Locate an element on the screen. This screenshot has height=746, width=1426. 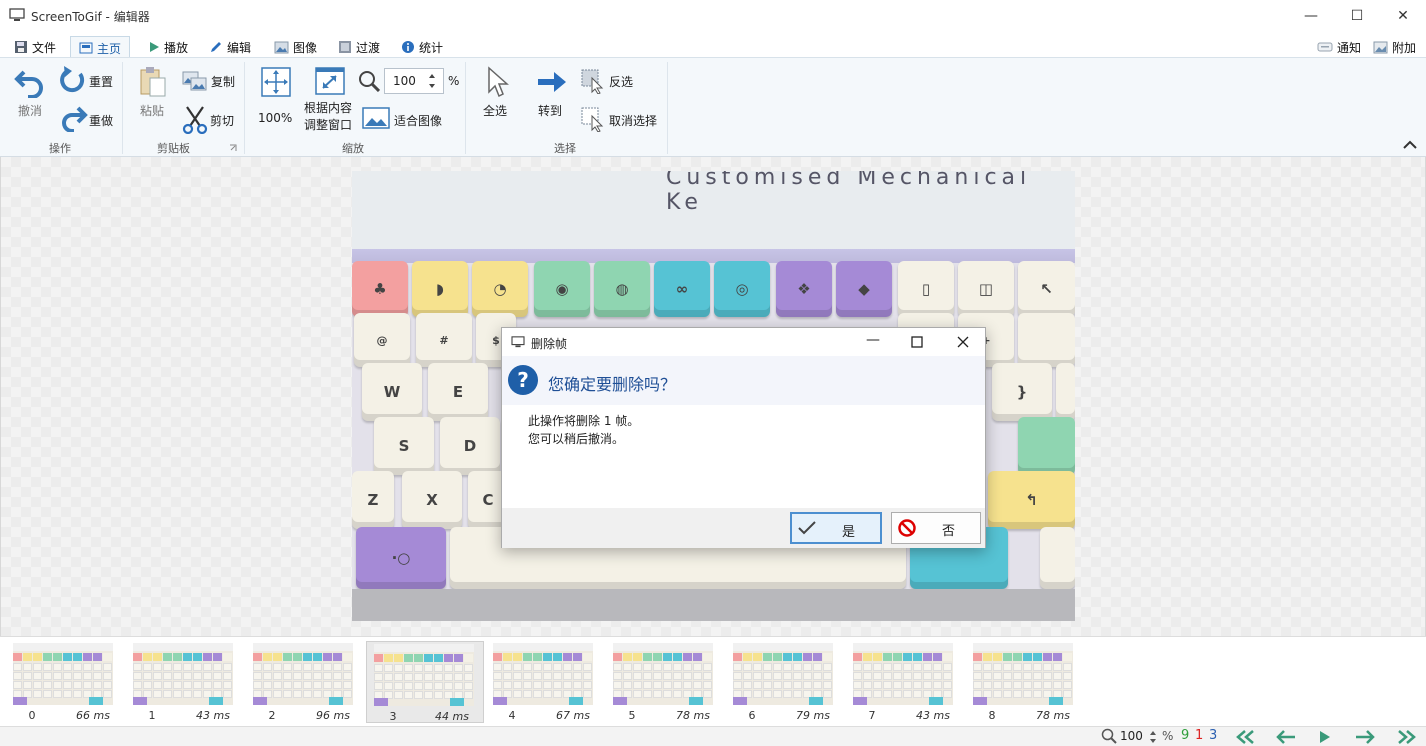
keycap: ·○ is located at coordinates (401, 558).